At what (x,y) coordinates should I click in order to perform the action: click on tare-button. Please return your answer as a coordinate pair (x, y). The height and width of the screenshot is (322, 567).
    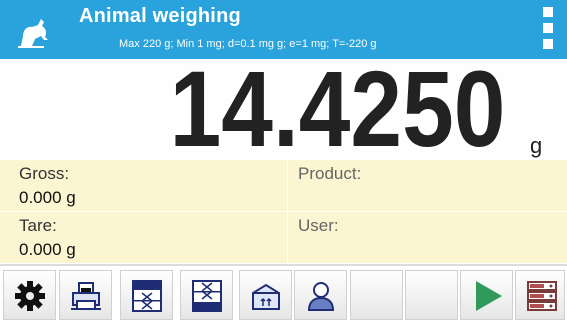
    Looking at the image, I should click on (265, 295).